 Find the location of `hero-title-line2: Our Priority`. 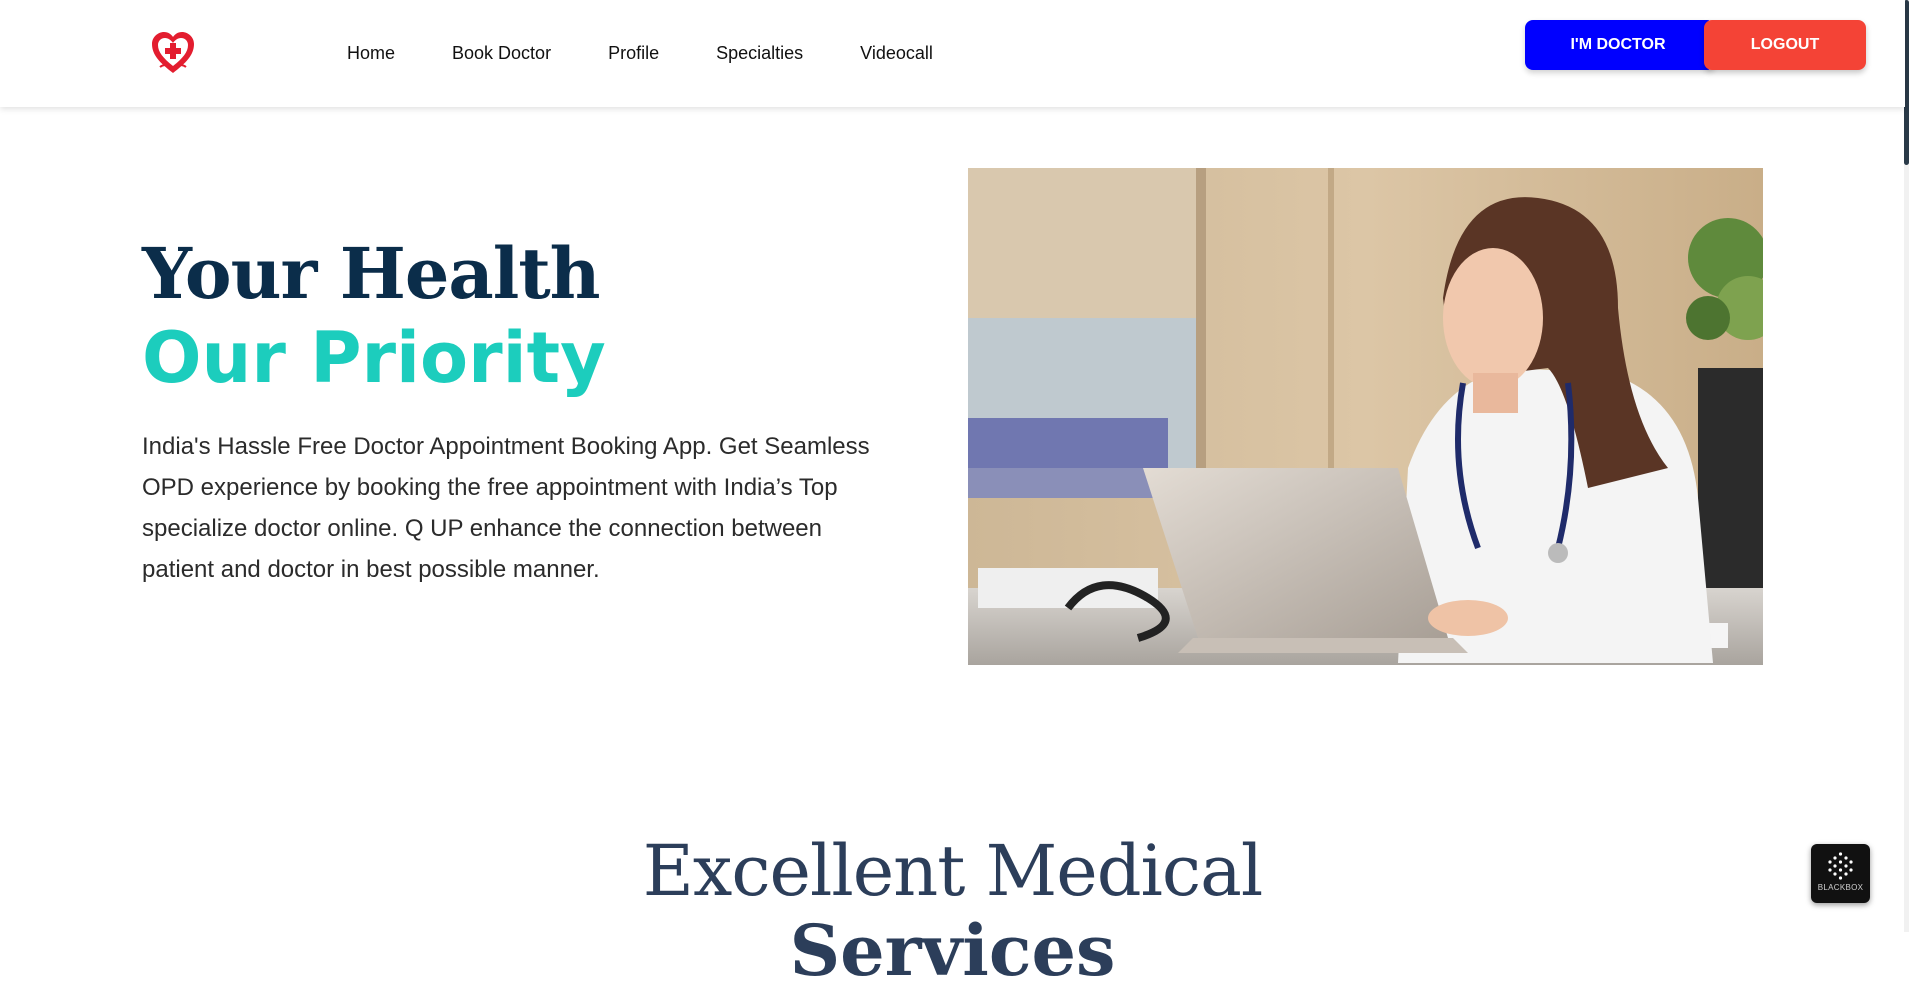

hero-title-line2: Our Priority is located at coordinates (374, 358).